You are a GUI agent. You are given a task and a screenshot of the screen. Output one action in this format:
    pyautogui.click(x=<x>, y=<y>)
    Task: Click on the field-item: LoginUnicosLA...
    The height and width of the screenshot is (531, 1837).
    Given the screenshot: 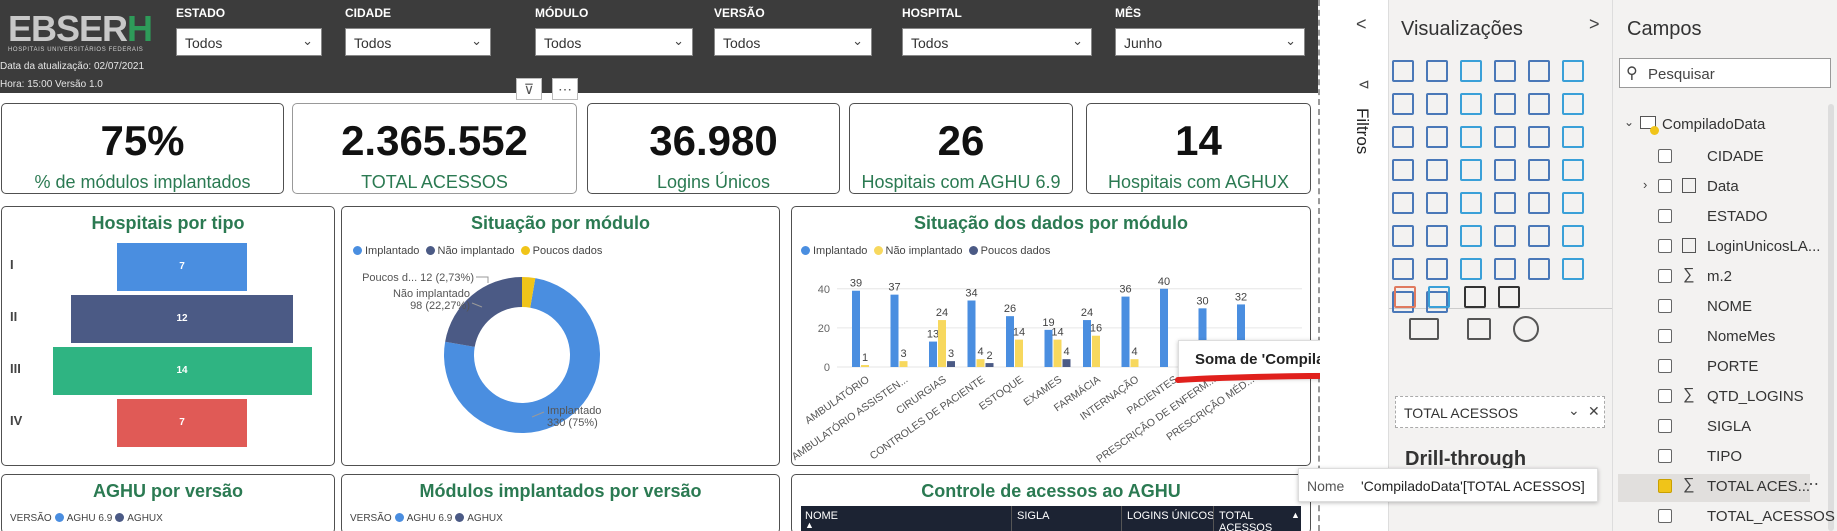 What is the action you would take?
    pyautogui.click(x=1763, y=246)
    